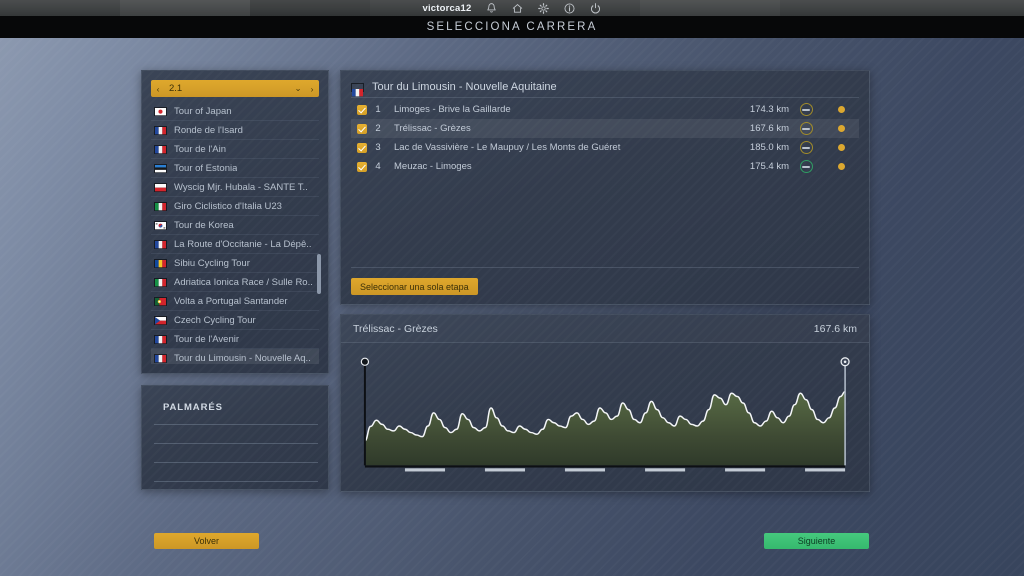  What do you see at coordinates (464, 87) in the screenshot?
I see `race-title: Tour du Limousin - Nouvelle Aquitaine` at bounding box center [464, 87].